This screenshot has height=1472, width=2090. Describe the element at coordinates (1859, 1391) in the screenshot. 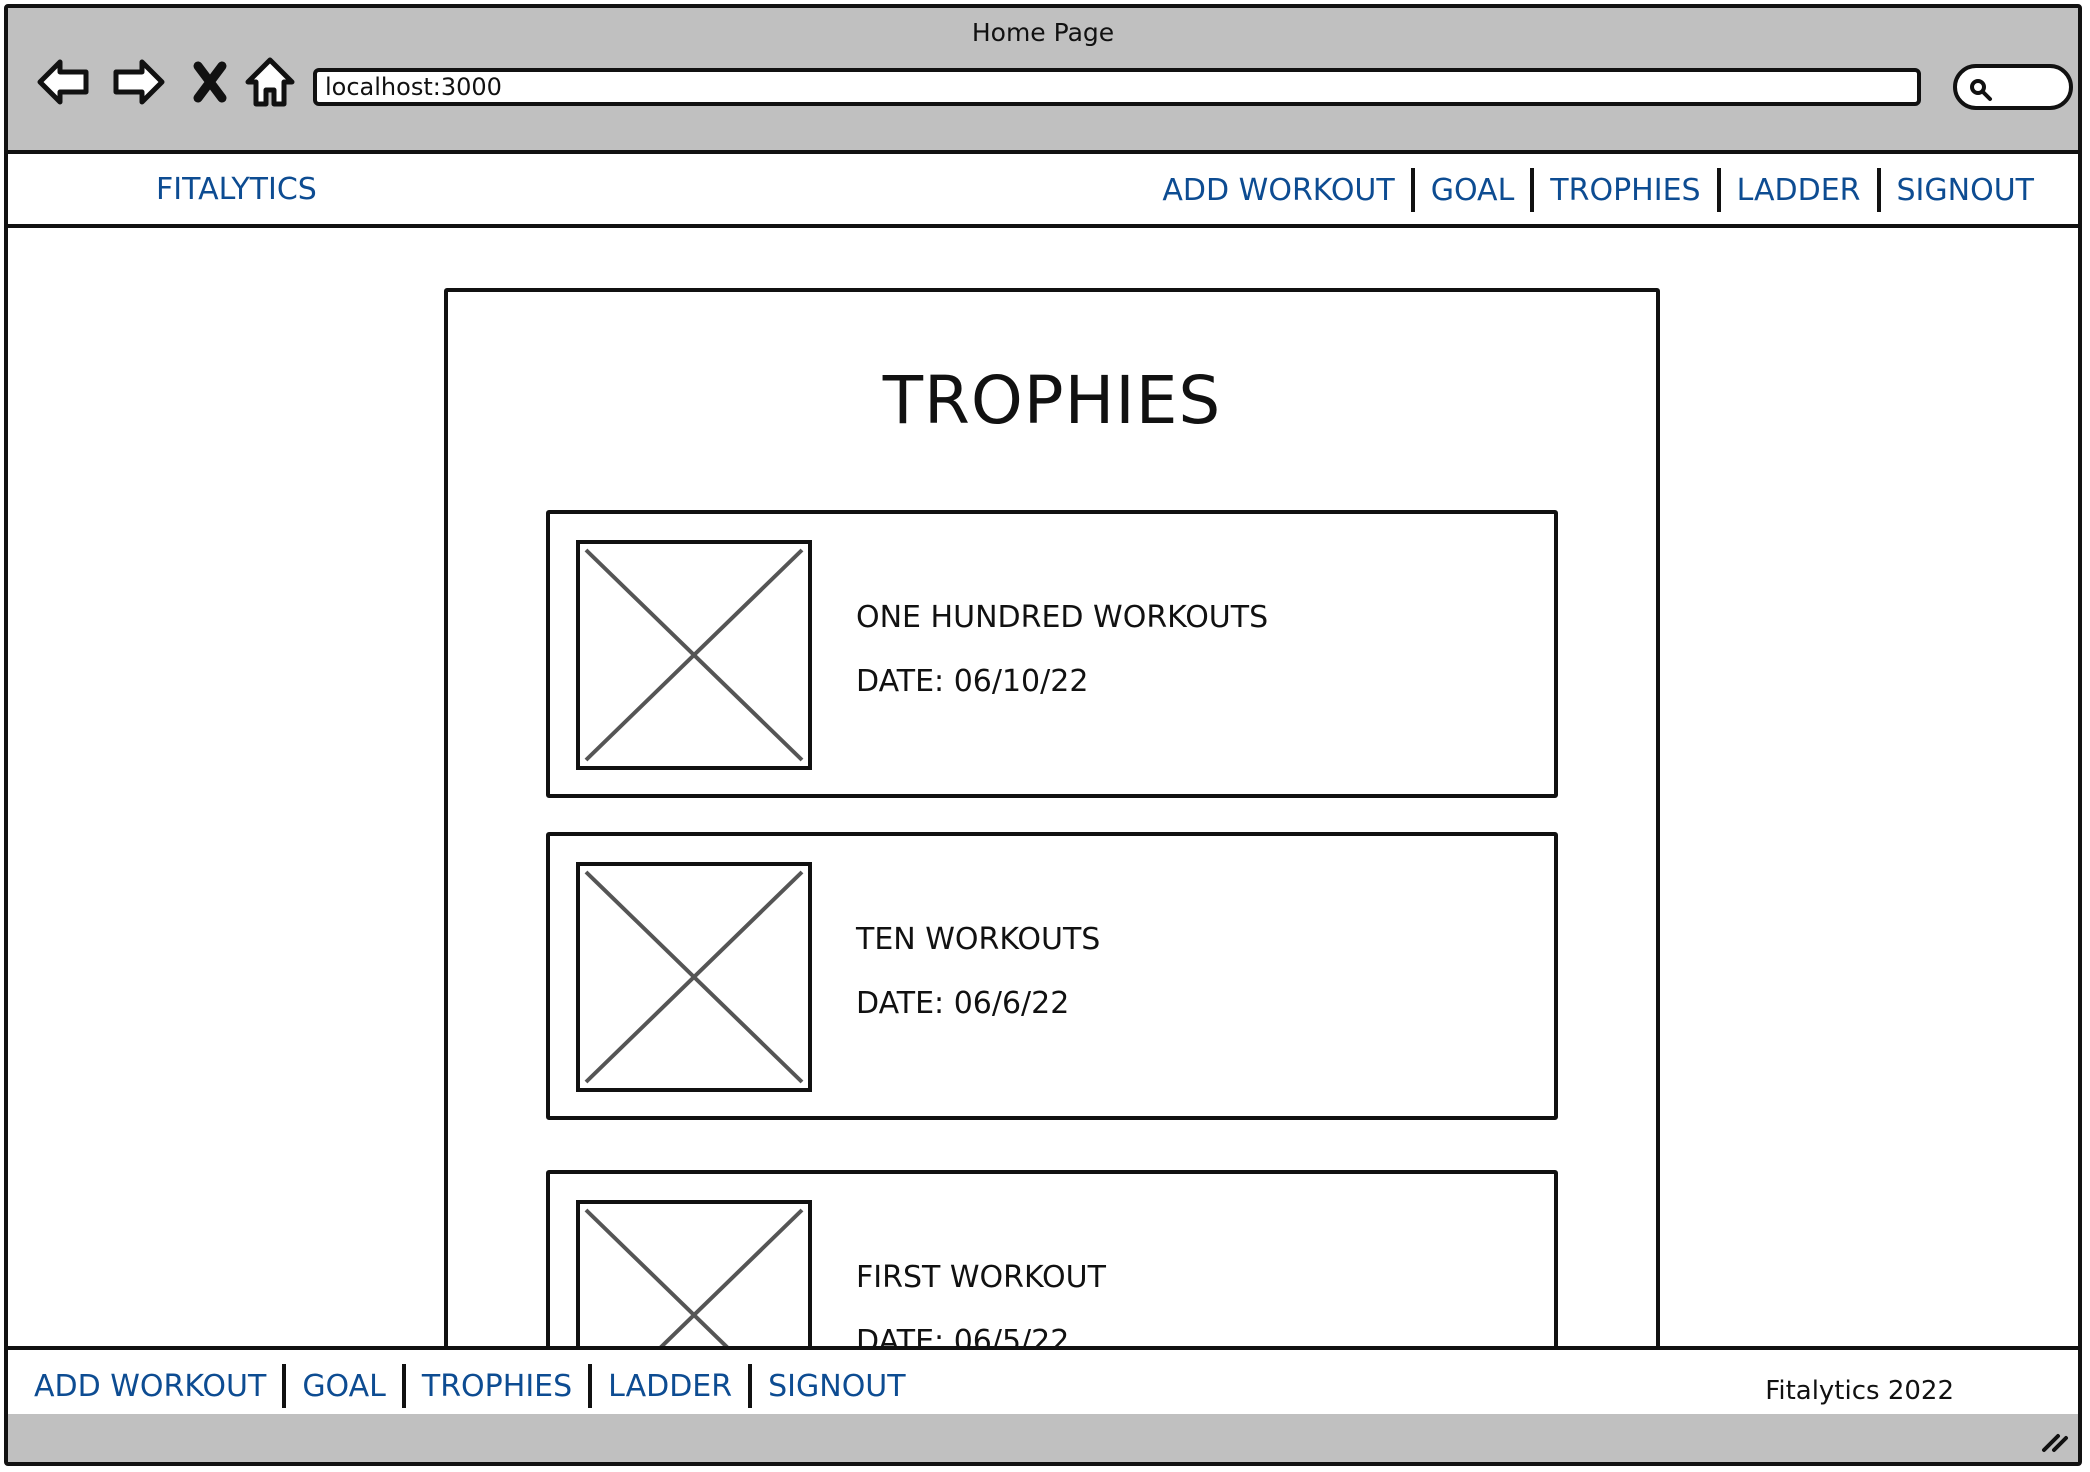

I see `copyright-text: Fitalytics 2022` at that location.